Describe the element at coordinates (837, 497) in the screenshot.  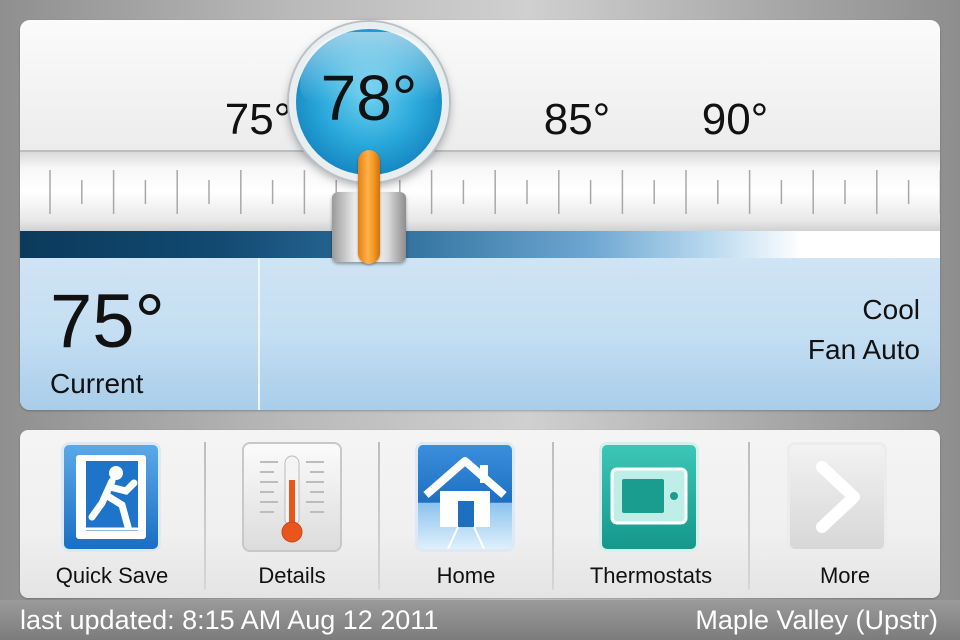
I see `chevron-right-icon` at that location.